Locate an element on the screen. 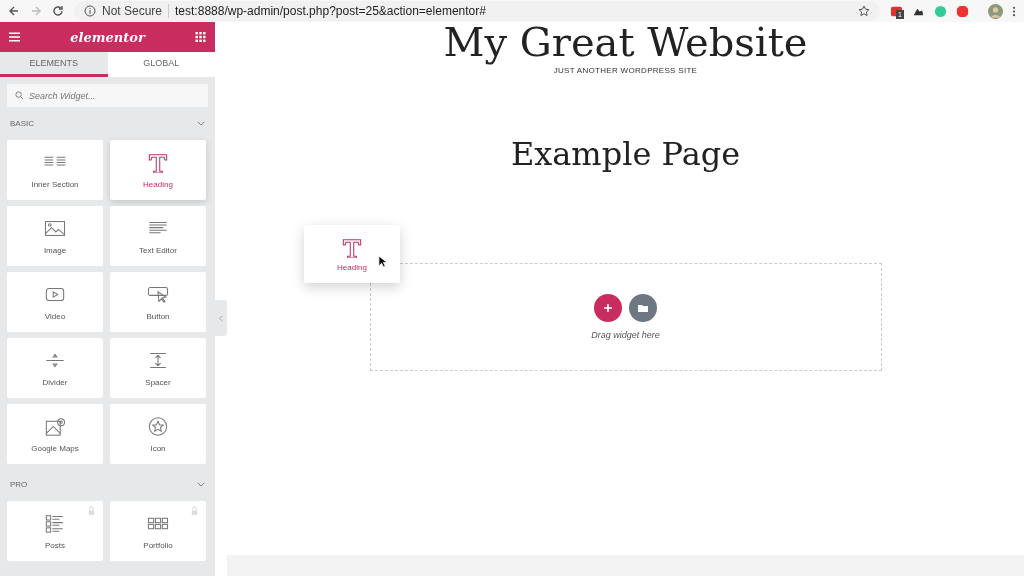  adblock-icon is located at coordinates (962, 11).